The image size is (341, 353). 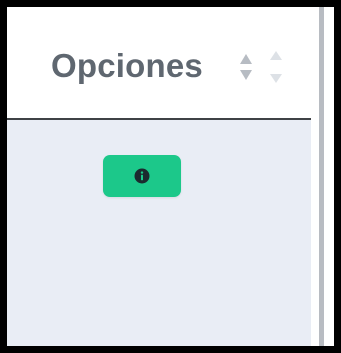 I want to click on info-button, so click(x=142, y=176).